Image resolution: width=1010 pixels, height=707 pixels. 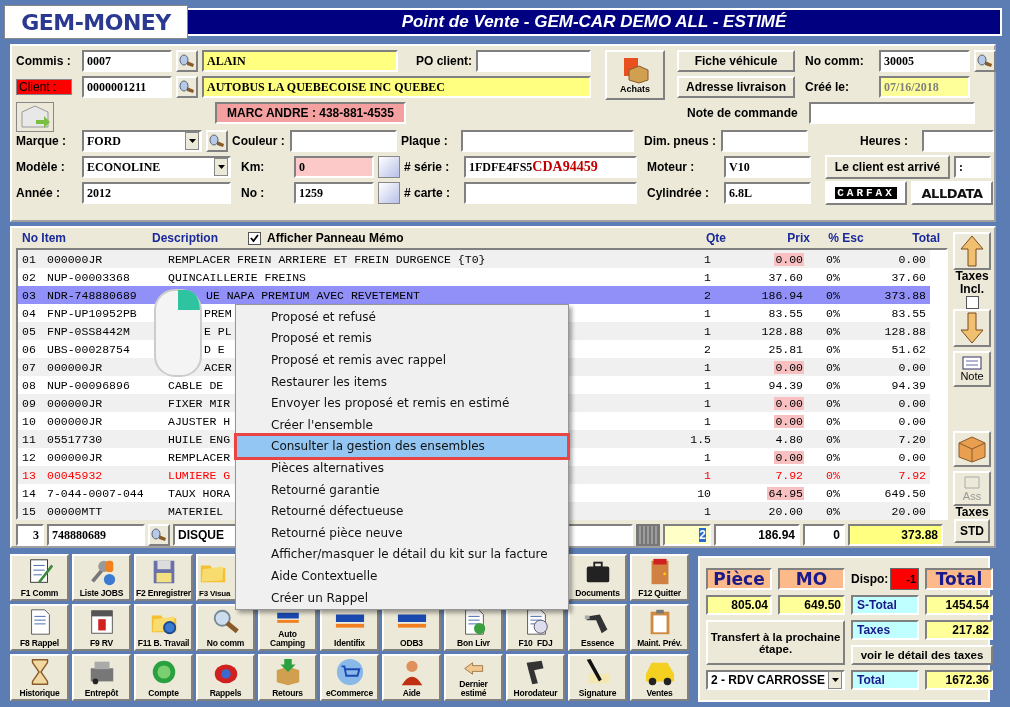 I want to click on s-total-label: S-Total, so click(x=885, y=605).